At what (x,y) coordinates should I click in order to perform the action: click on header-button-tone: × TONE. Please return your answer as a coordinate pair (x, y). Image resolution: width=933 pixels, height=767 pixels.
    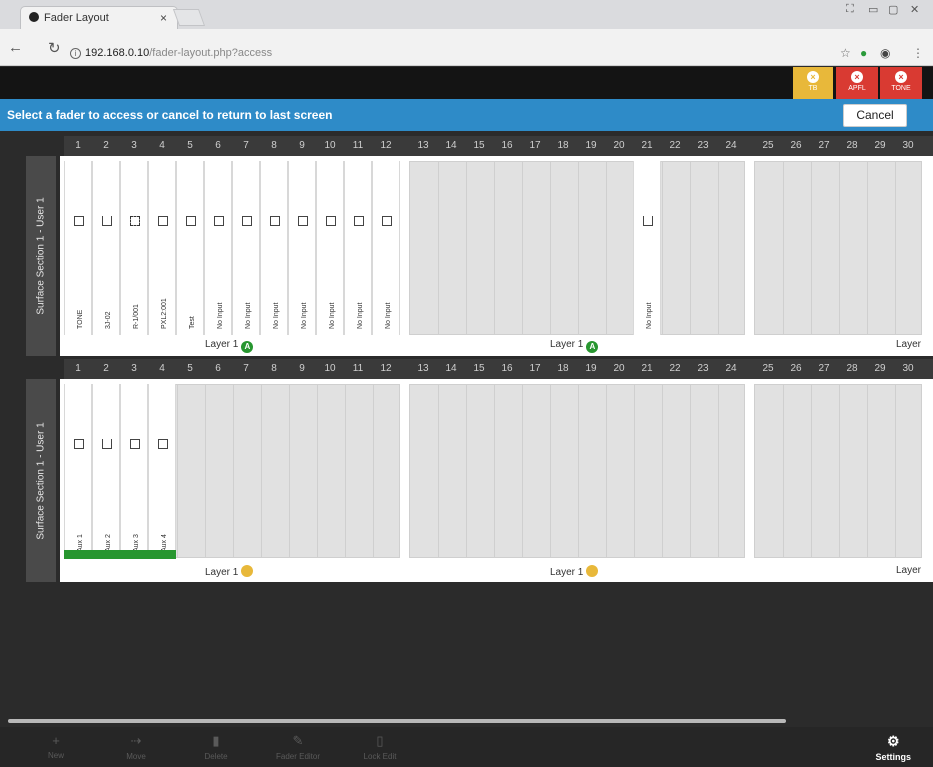
    Looking at the image, I should click on (901, 83).